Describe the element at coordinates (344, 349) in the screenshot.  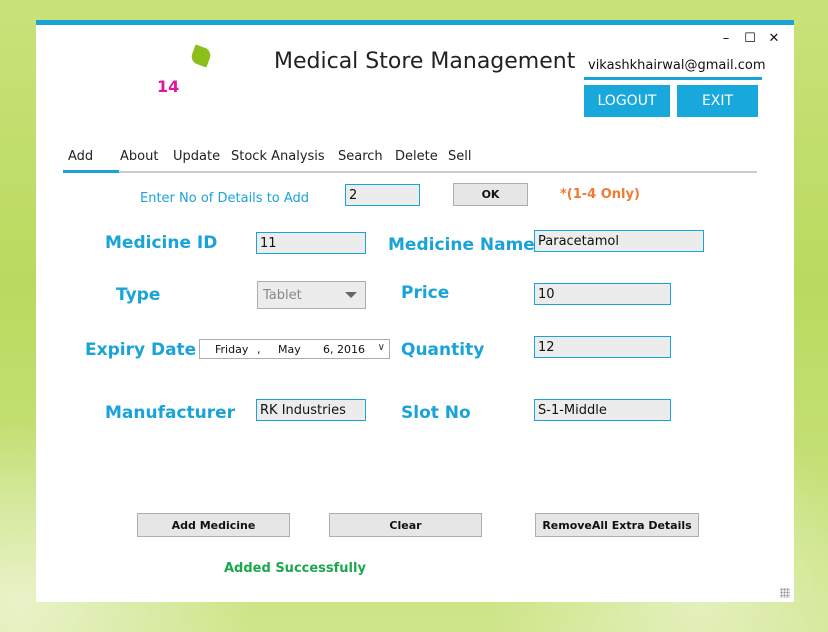
I see `expiry-day-year: 6, 2016` at that location.